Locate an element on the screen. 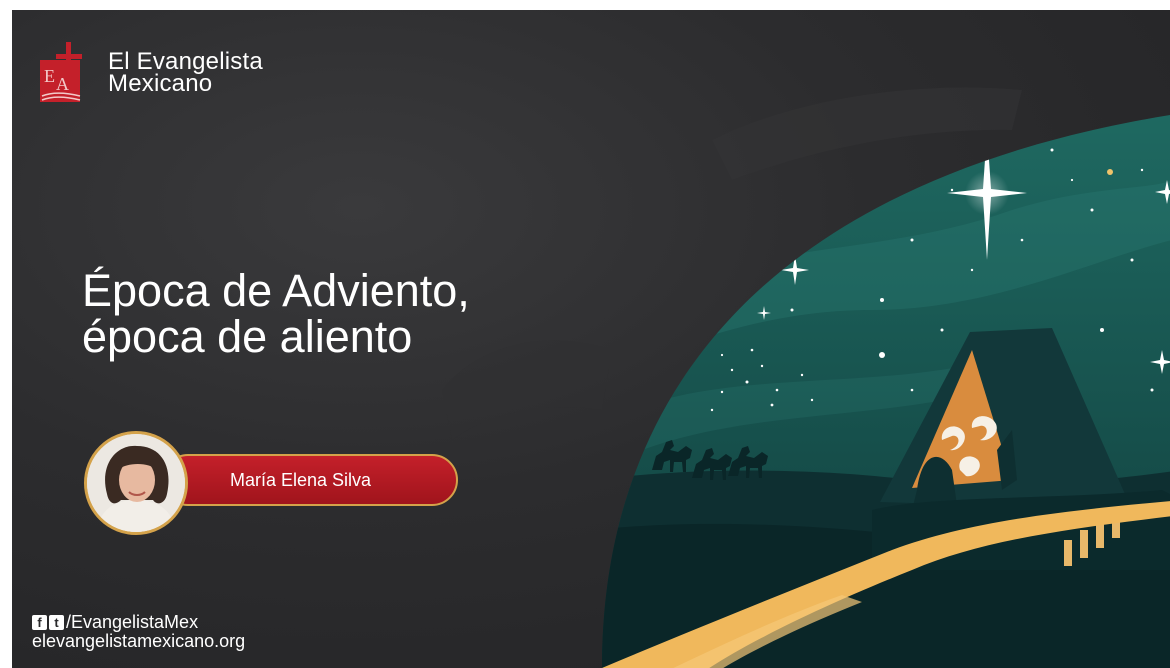 The height and width of the screenshot is (668, 1170). brand-logo: E A El Evangelista Mexicano is located at coordinates (149, 73).